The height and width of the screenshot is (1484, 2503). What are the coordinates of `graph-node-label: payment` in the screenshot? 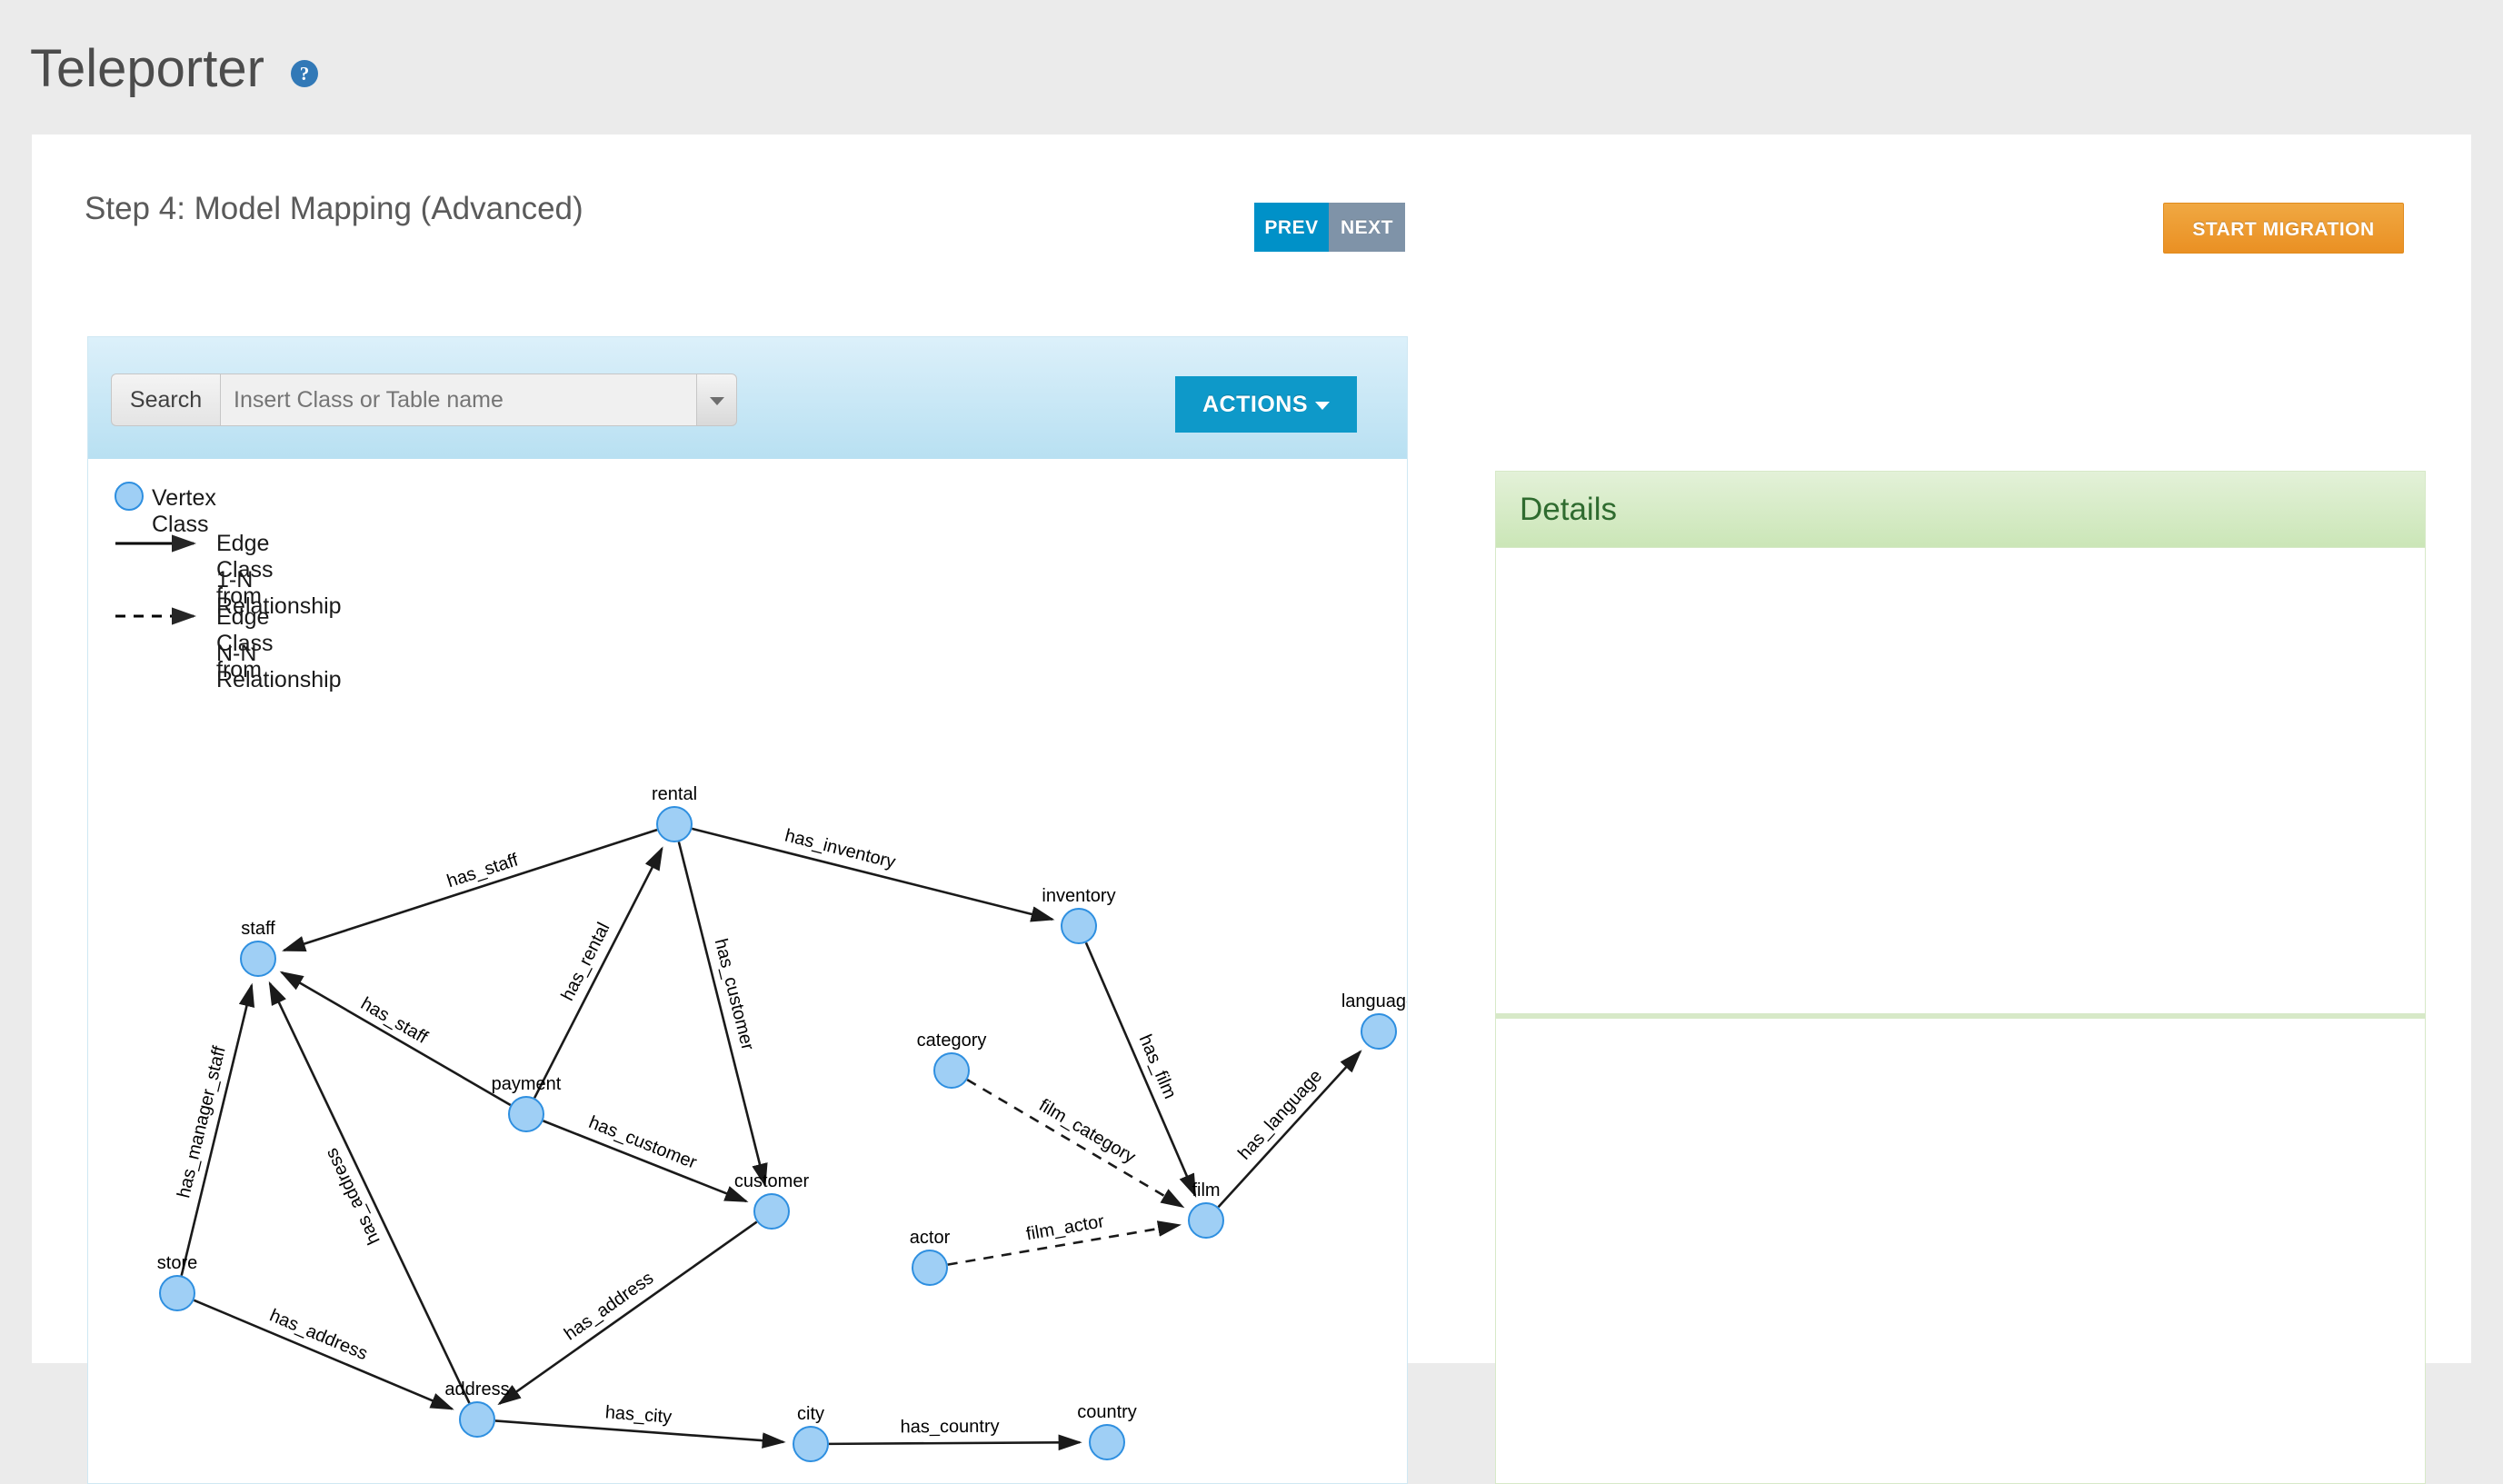 It's located at (527, 1084).